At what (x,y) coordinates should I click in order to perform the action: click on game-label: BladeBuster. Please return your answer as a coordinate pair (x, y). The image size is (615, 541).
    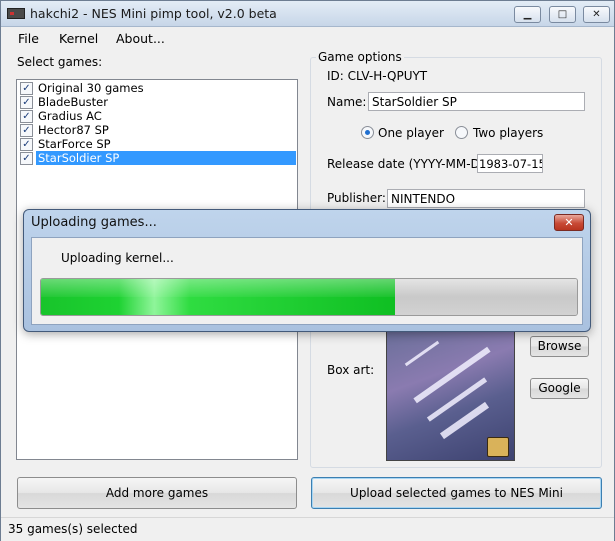
    Looking at the image, I should click on (73, 102).